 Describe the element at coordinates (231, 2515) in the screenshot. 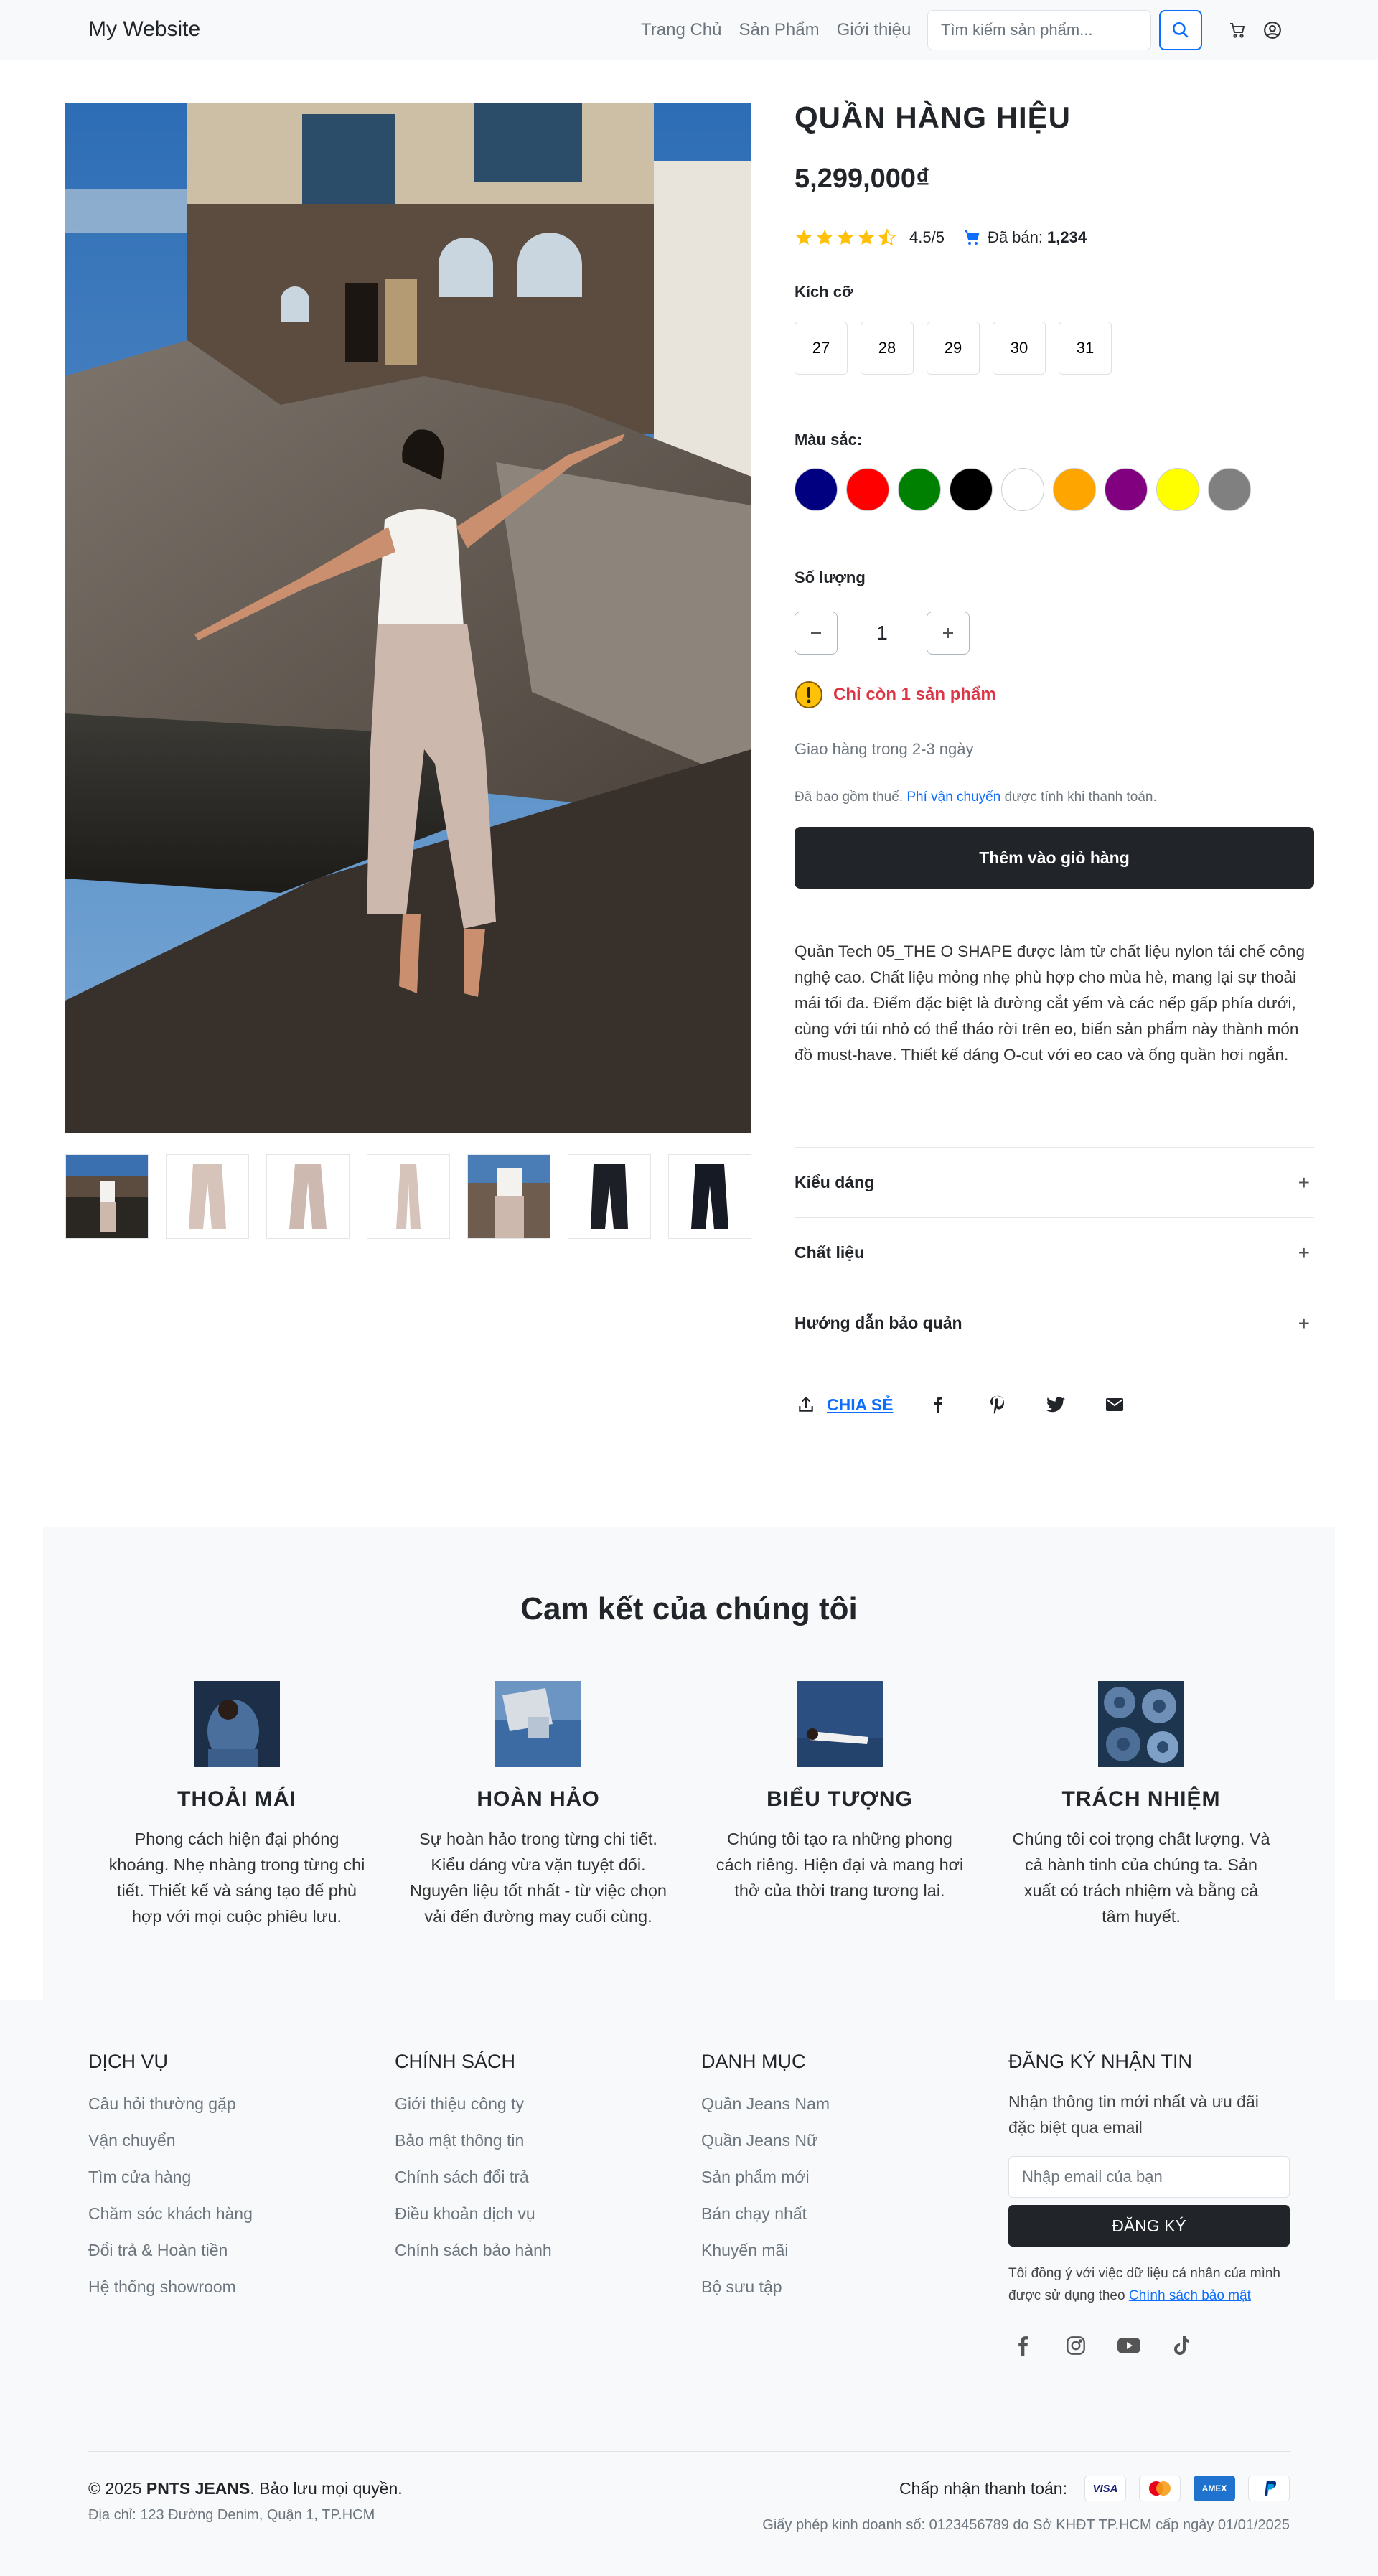

I see `company-address: Địa chỉ: 123 Đường Denim, Quận 1, TP.HCM` at that location.